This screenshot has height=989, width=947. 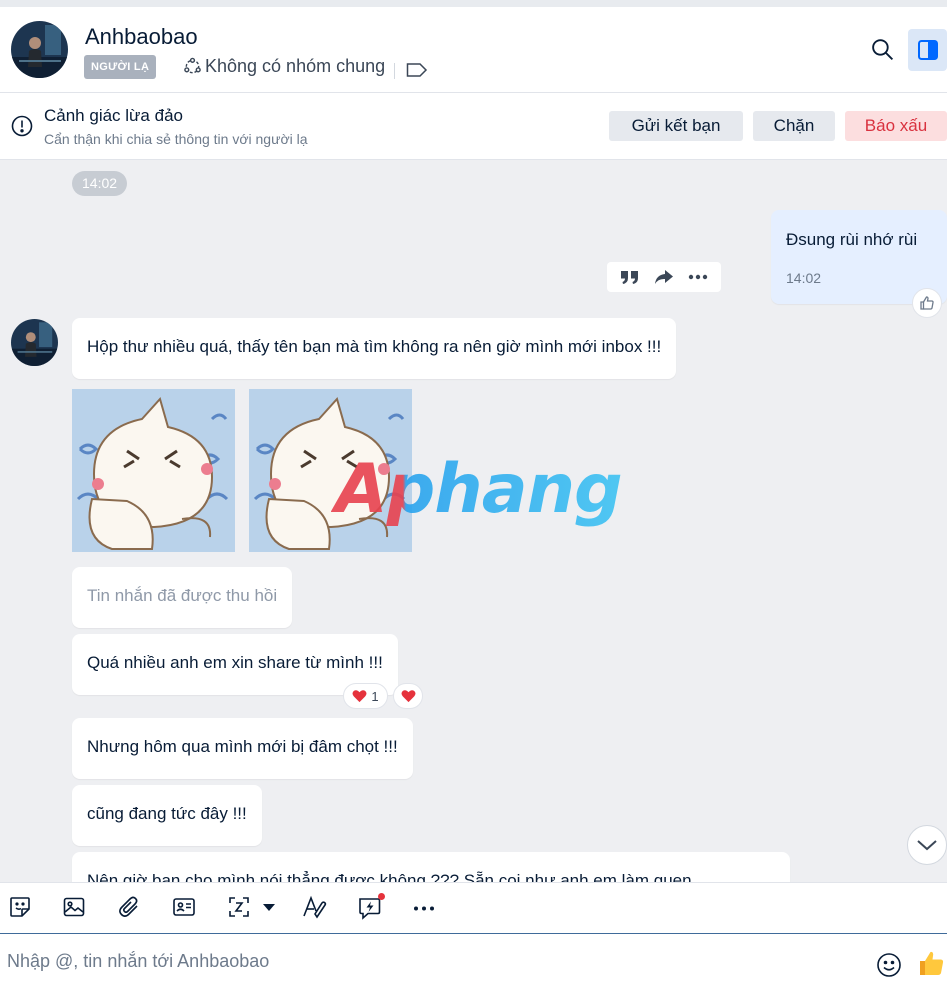 What do you see at coordinates (235, 662) in the screenshot?
I see `message-text: Quá nhiều anh em xin share từ mình !!!` at bounding box center [235, 662].